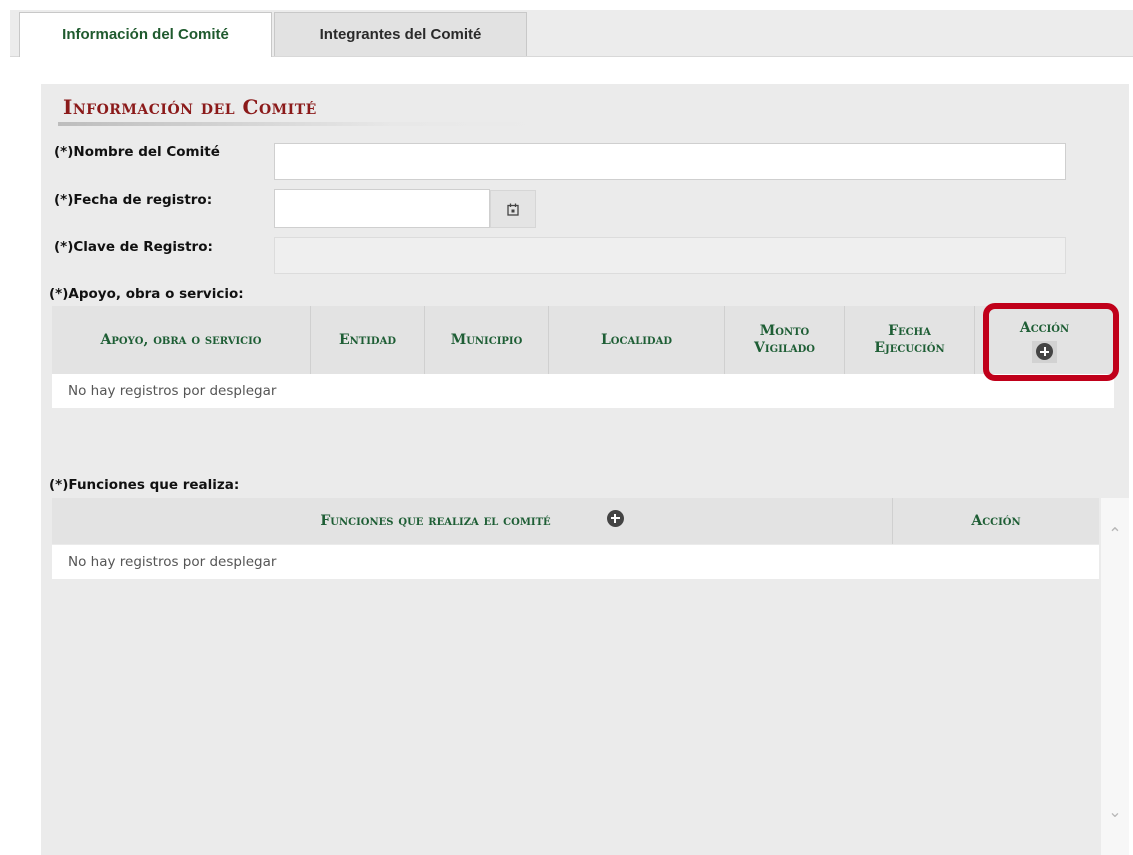 This screenshot has height=855, width=1133. I want to click on funciones-table-header: Funciones que realiza el comité Acción, so click(575, 521).